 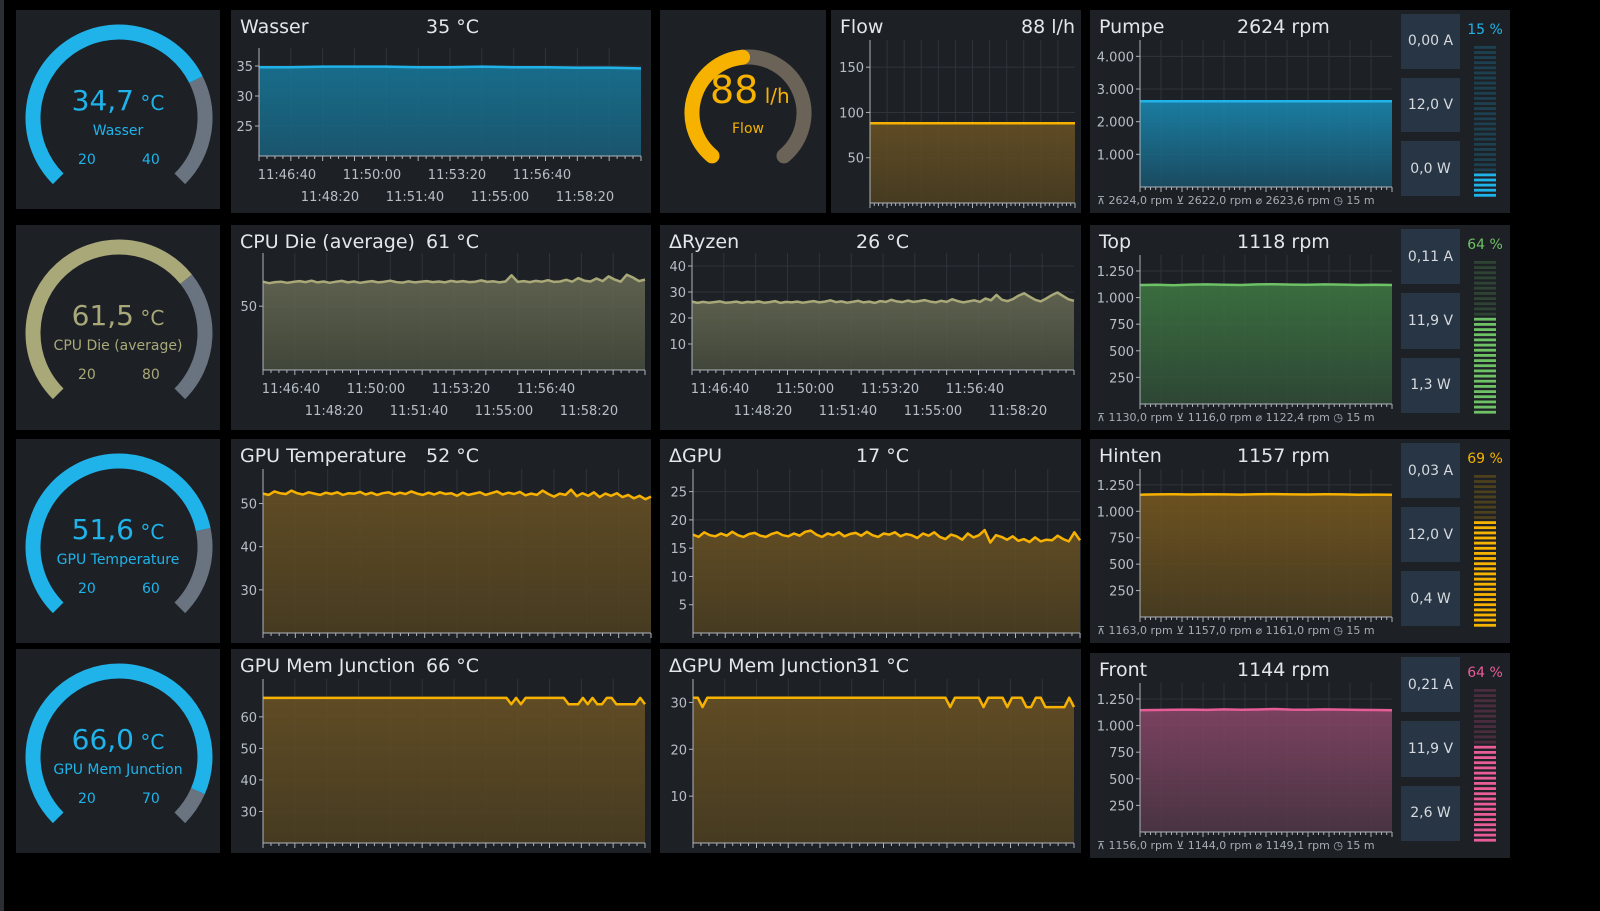 What do you see at coordinates (248, 718) in the screenshot?
I see `y-tick-label: 60` at bounding box center [248, 718].